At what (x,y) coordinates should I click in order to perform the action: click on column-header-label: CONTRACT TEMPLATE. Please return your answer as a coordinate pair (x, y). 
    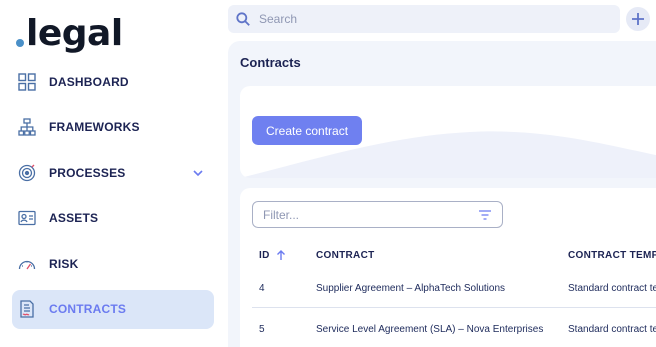
    Looking at the image, I should click on (612, 255).